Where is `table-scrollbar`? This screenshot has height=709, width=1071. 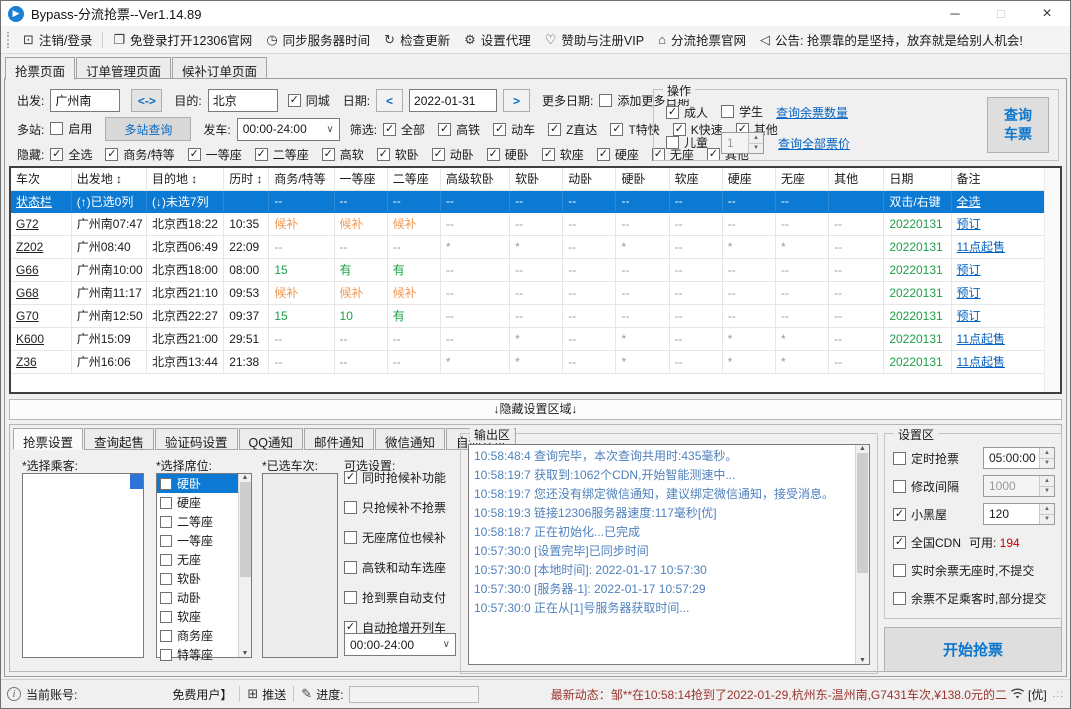
table-scrollbar is located at coordinates (1052, 280).